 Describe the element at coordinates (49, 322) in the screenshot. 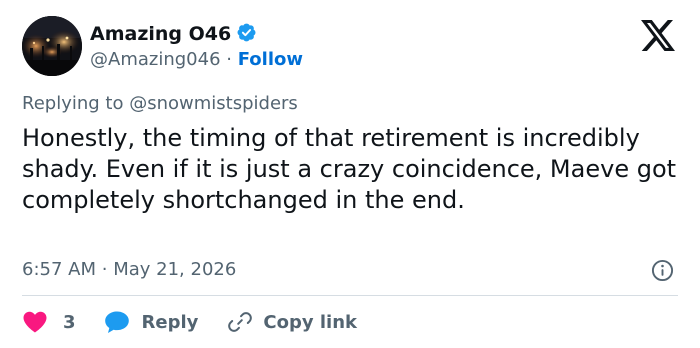

I see `like-button: 3` at that location.